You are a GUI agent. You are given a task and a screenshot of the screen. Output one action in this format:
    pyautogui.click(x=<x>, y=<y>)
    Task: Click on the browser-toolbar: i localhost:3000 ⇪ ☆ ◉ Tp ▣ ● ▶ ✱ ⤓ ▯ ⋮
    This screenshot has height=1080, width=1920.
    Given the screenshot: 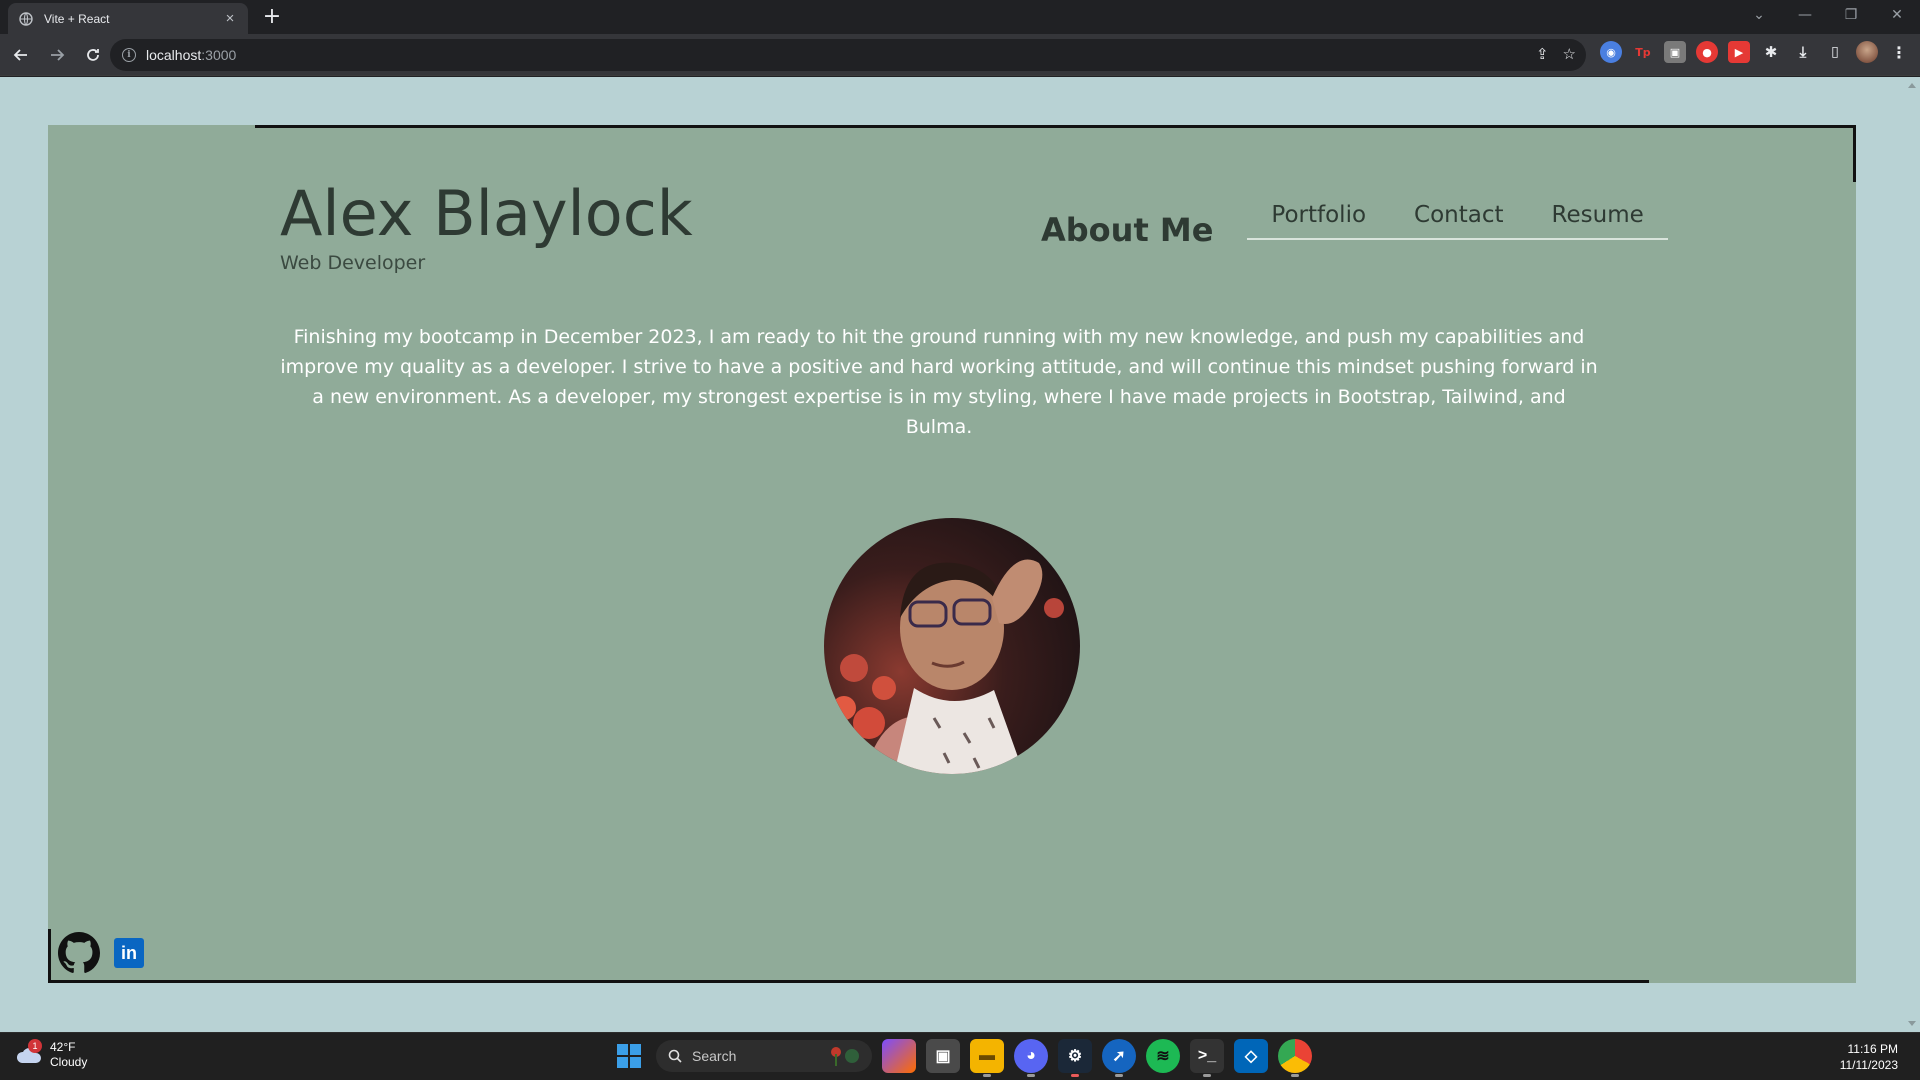 What is the action you would take?
    pyautogui.click(x=960, y=55)
    